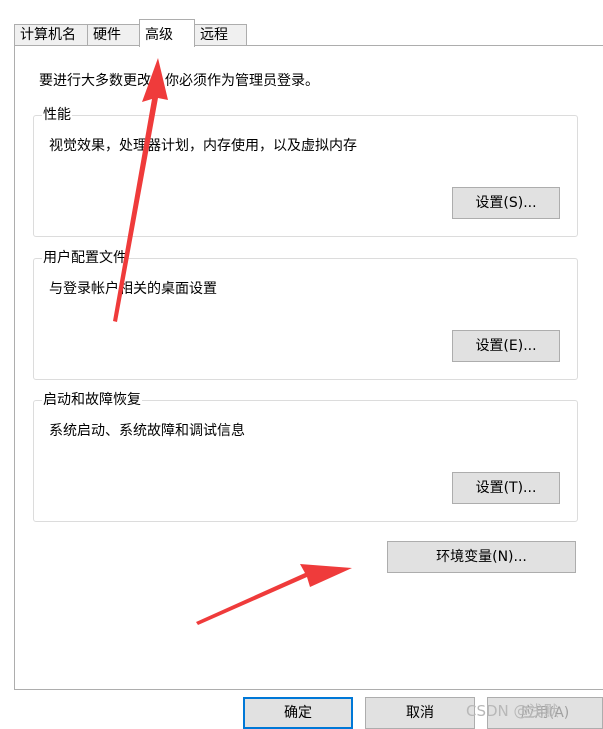  I want to click on cancel-button: 取消, so click(420, 713).